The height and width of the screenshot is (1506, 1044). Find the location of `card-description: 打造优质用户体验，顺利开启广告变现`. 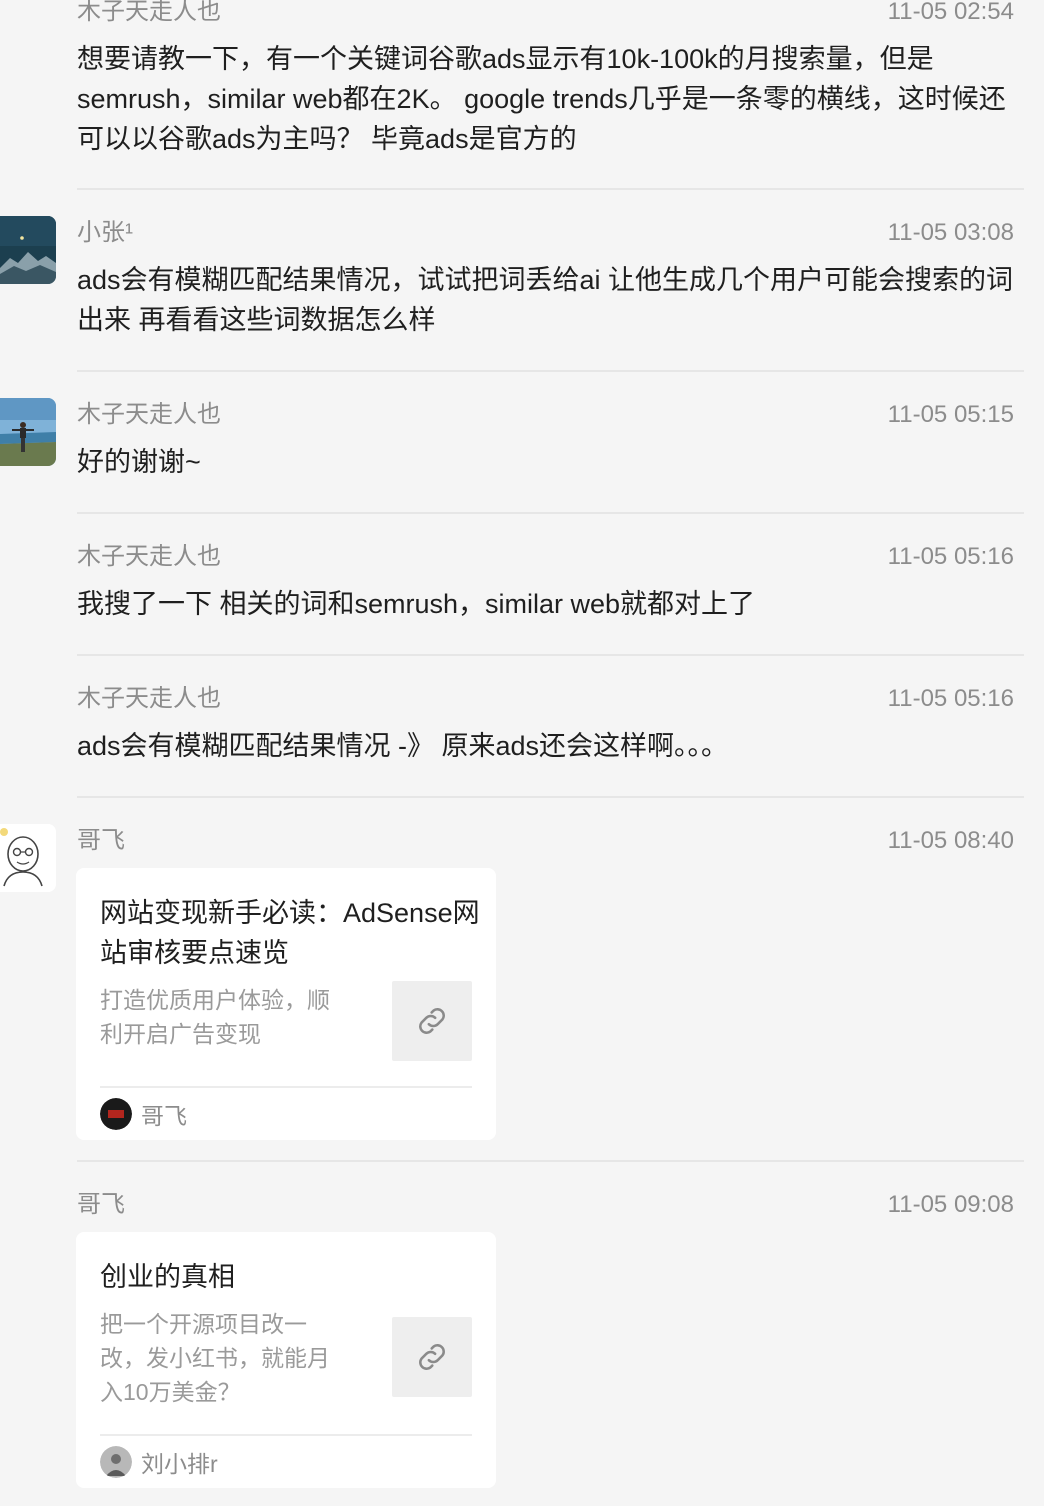

card-description: 打造优质用户体验，顺利开启广告变现 is located at coordinates (215, 1017).